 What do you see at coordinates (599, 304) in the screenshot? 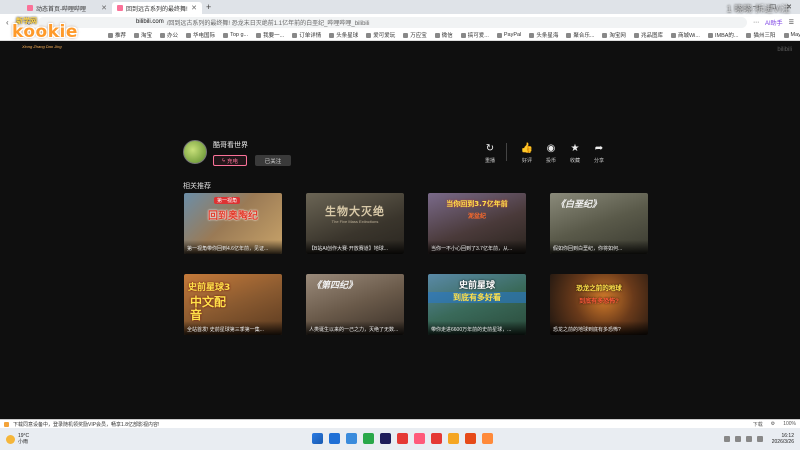
I see `related-video-card: 恐龙之前的地球 到底有多恐怖? 恐龙之前的地球到底有多恐怖?` at bounding box center [599, 304].